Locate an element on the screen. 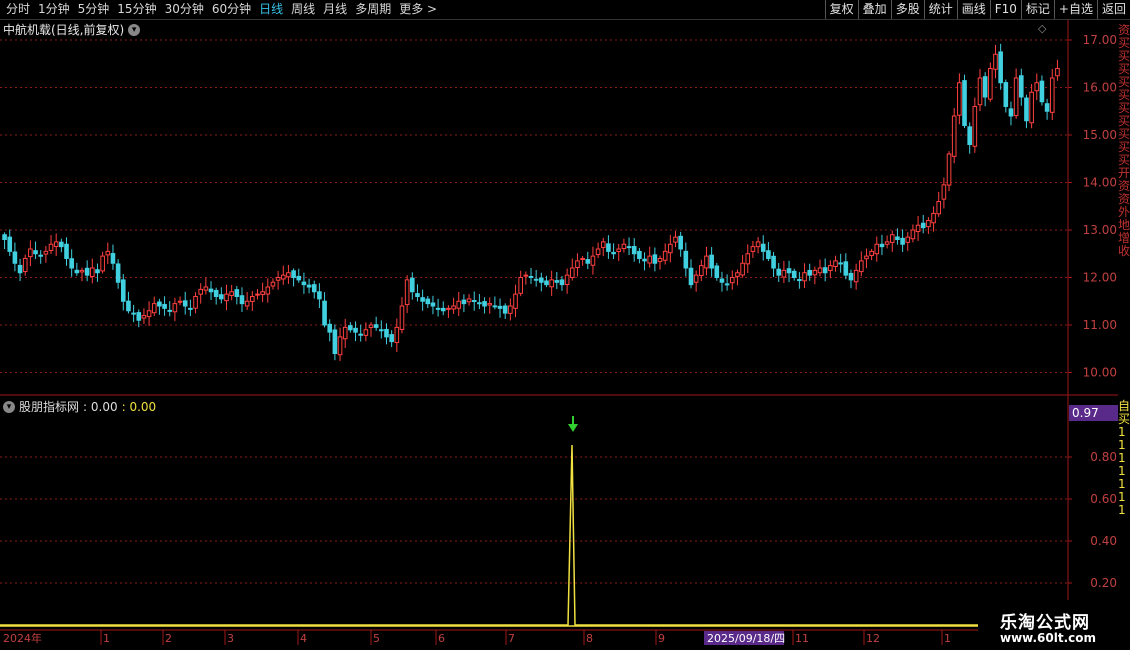 The height and width of the screenshot is (650, 1130). month-label: 11 is located at coordinates (802, 638).